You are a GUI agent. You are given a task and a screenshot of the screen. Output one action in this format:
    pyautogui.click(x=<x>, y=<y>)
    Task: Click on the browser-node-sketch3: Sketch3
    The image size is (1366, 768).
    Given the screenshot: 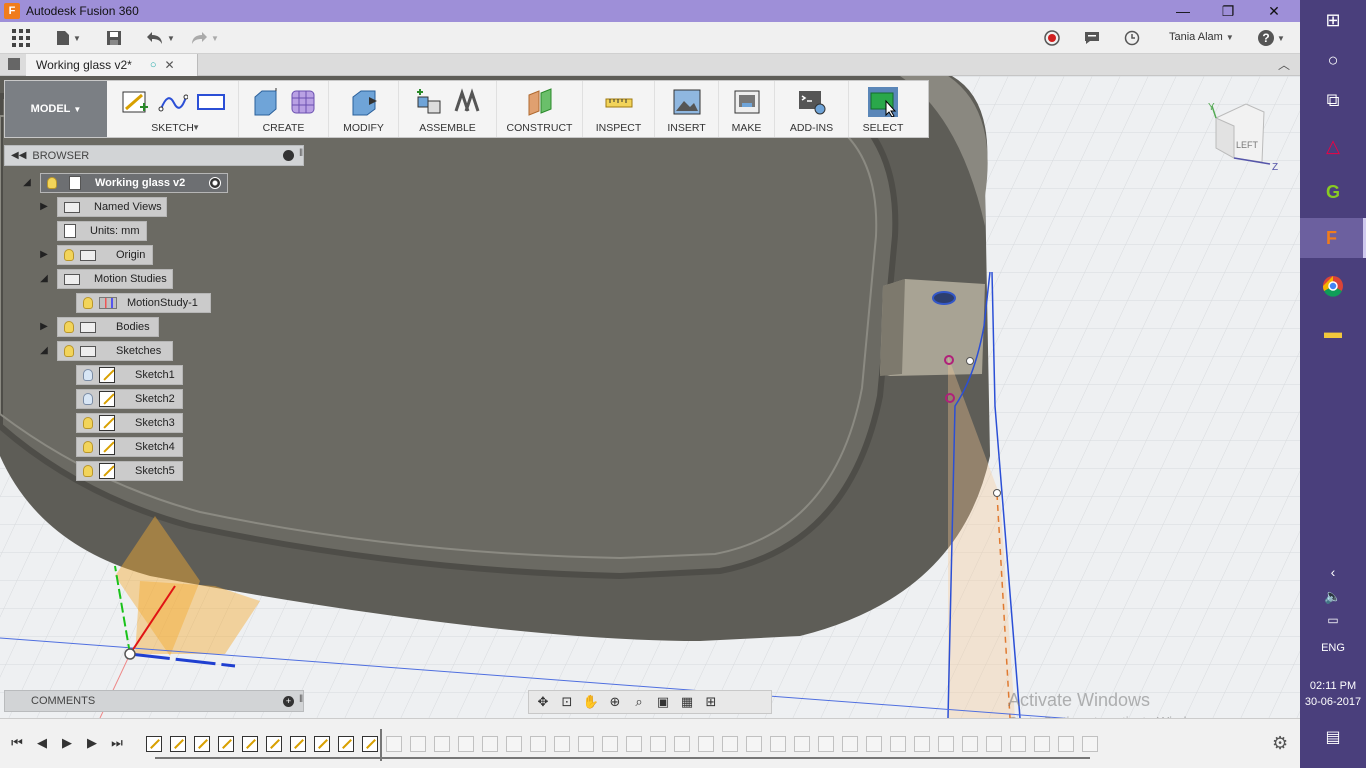 What is the action you would take?
    pyautogui.click(x=129, y=423)
    